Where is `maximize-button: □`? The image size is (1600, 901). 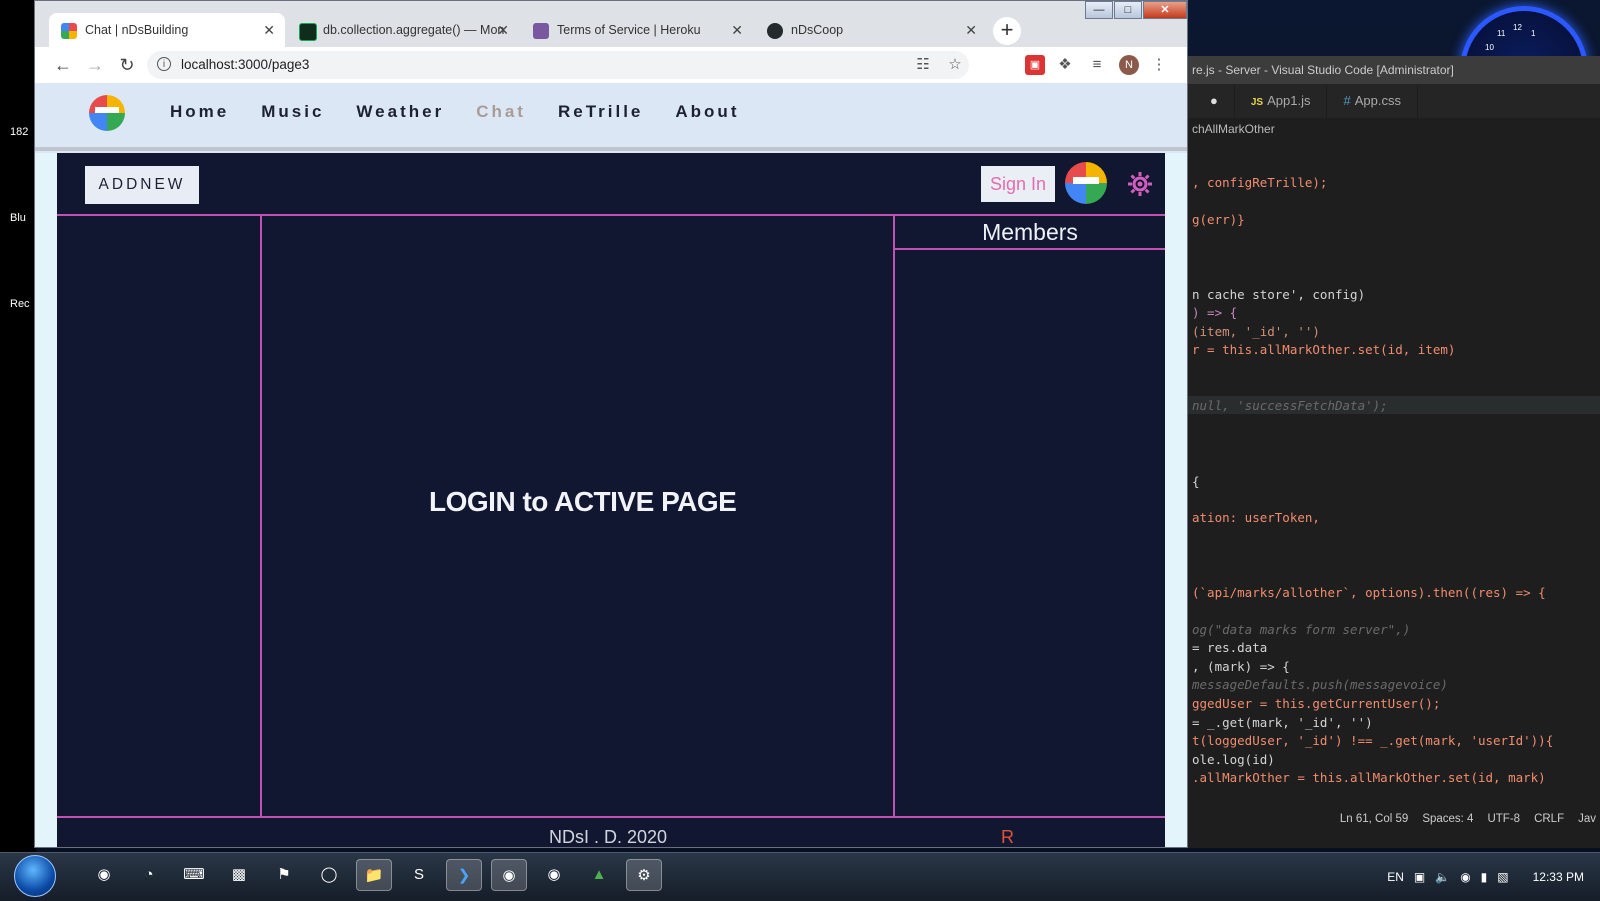 maximize-button: □ is located at coordinates (1128, 10).